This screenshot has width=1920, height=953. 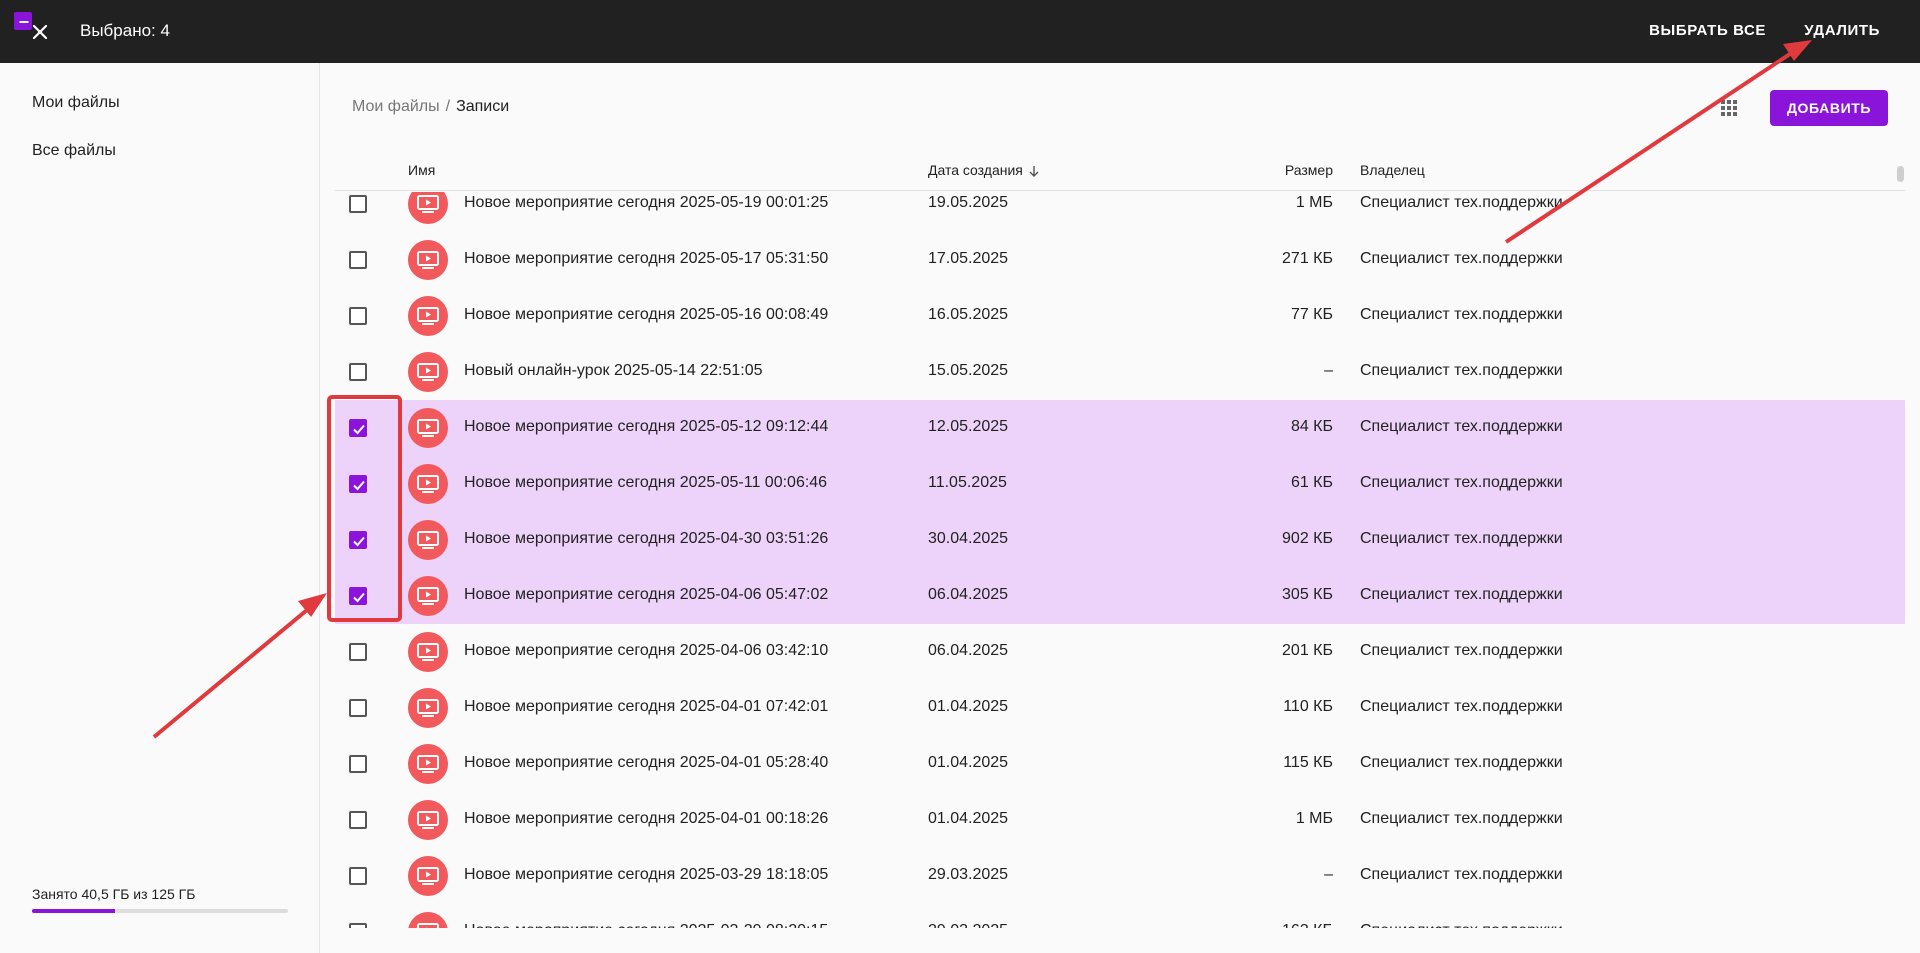 I want to click on file-date: 12.05.2025, so click(x=968, y=426).